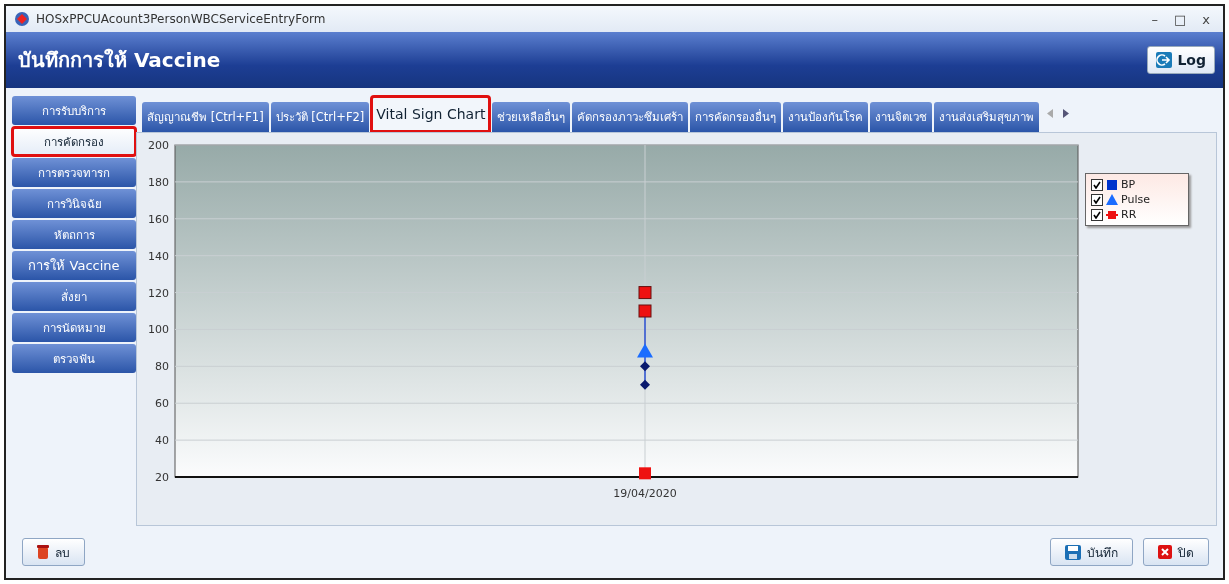  I want to click on log-button: Log, so click(1181, 60).